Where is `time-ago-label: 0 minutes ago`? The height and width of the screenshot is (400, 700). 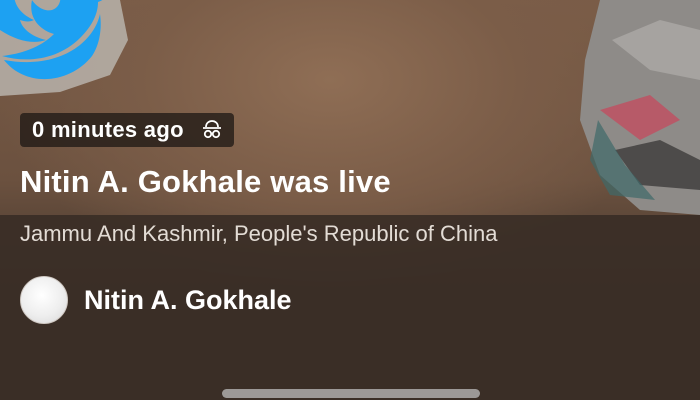 time-ago-label: 0 minutes ago is located at coordinates (108, 129).